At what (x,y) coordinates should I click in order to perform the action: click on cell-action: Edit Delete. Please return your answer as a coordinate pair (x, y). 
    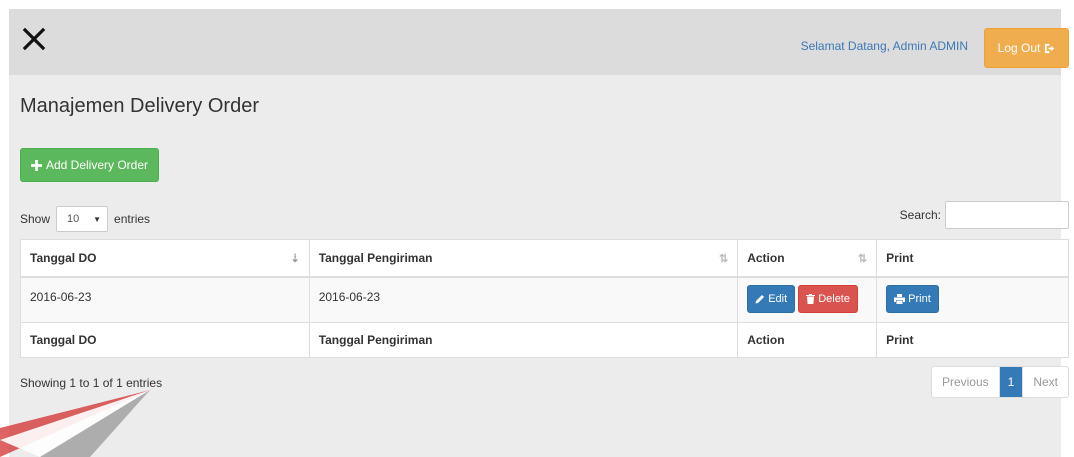
    Looking at the image, I should click on (807, 299).